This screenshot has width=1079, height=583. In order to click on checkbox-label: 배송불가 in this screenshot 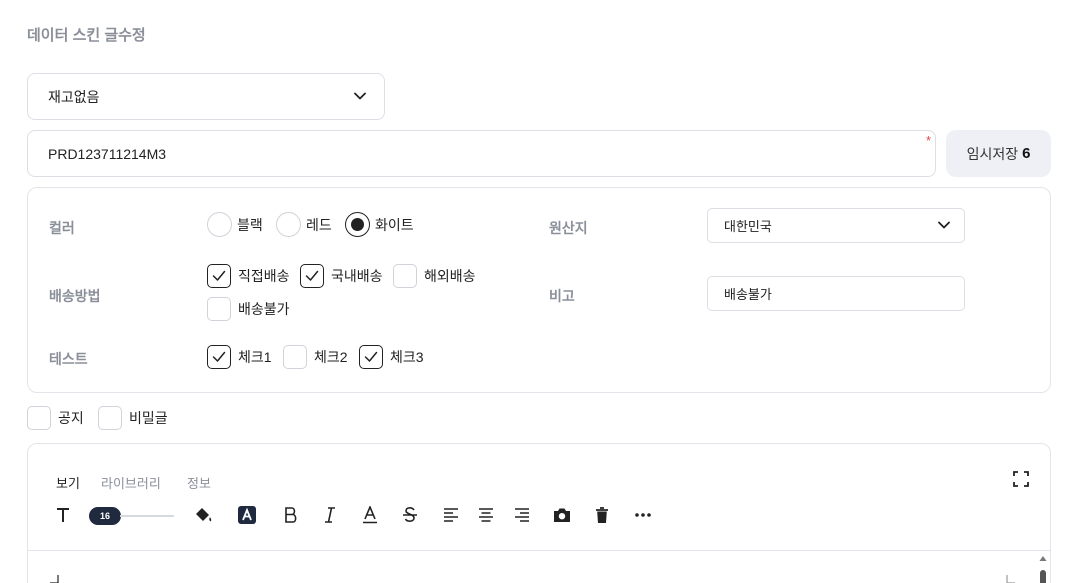, I will do `click(264, 309)`.